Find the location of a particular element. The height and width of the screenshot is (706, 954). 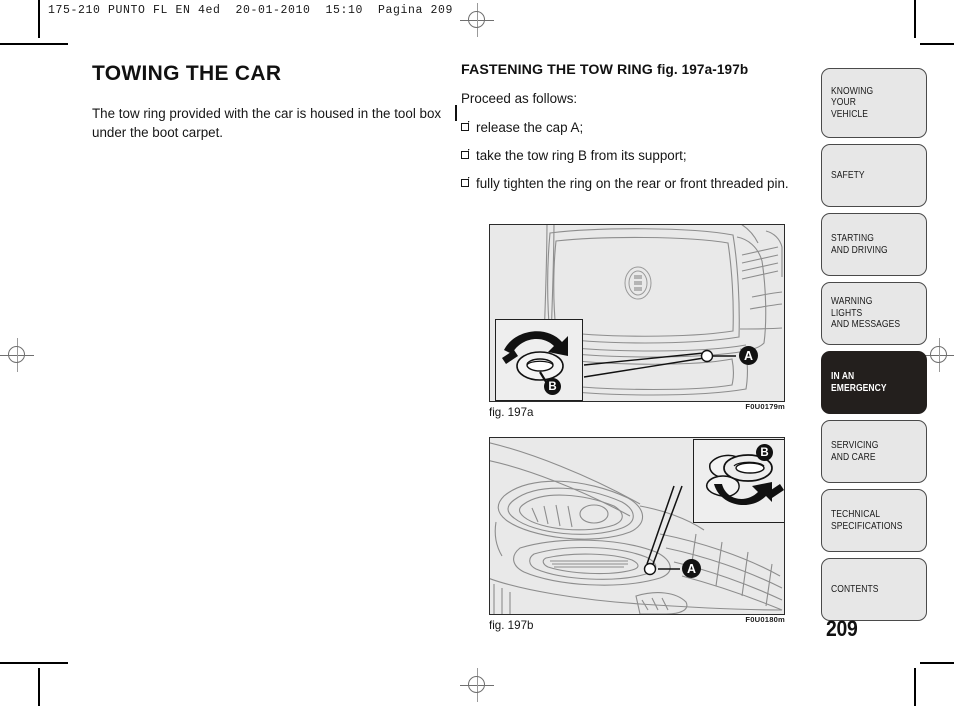

registration-mark-left is located at coordinates (17, 355).